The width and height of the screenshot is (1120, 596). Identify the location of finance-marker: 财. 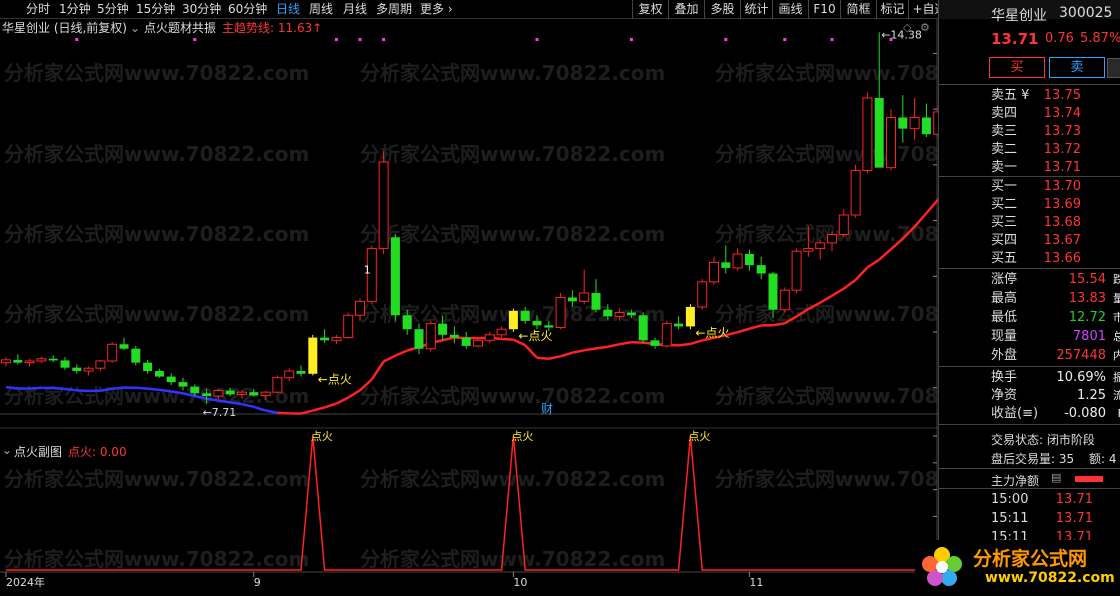
(547, 408).